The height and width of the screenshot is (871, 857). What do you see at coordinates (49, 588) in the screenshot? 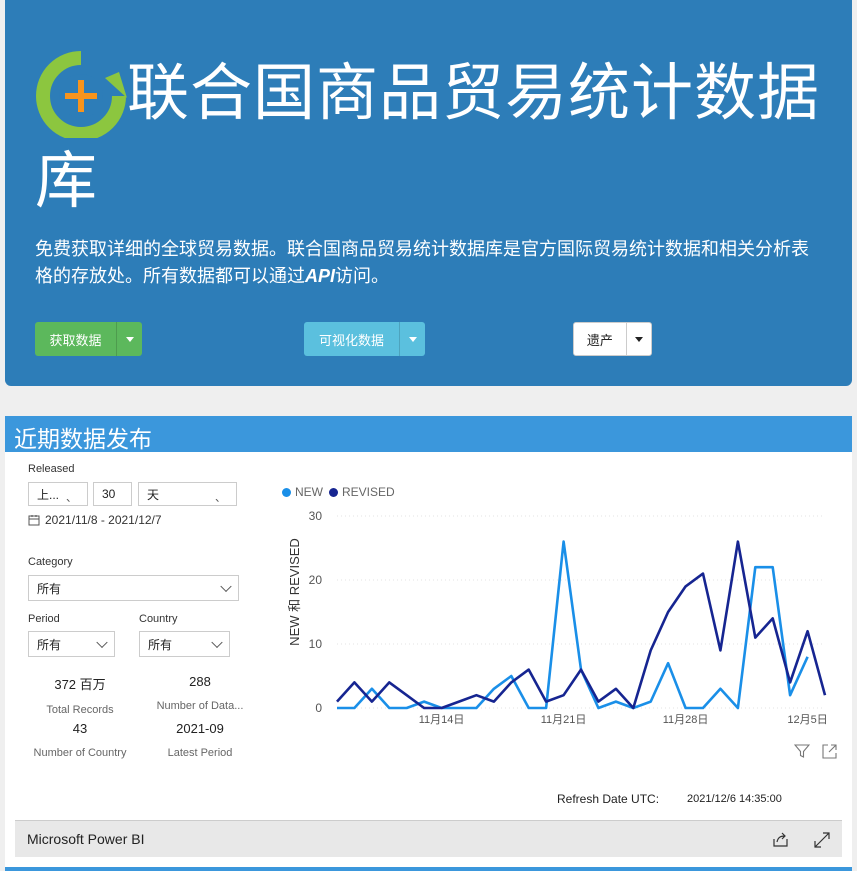
I see `category-value: 所有` at bounding box center [49, 588].